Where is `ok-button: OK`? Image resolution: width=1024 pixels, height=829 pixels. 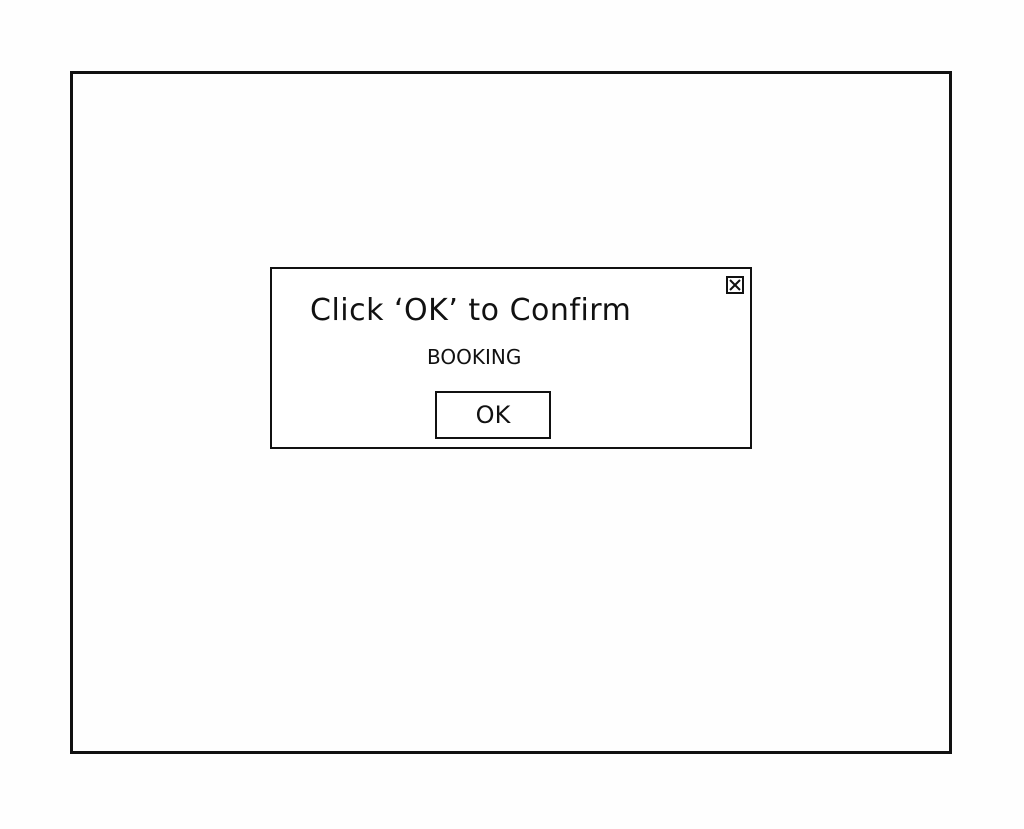 ok-button: OK is located at coordinates (493, 415).